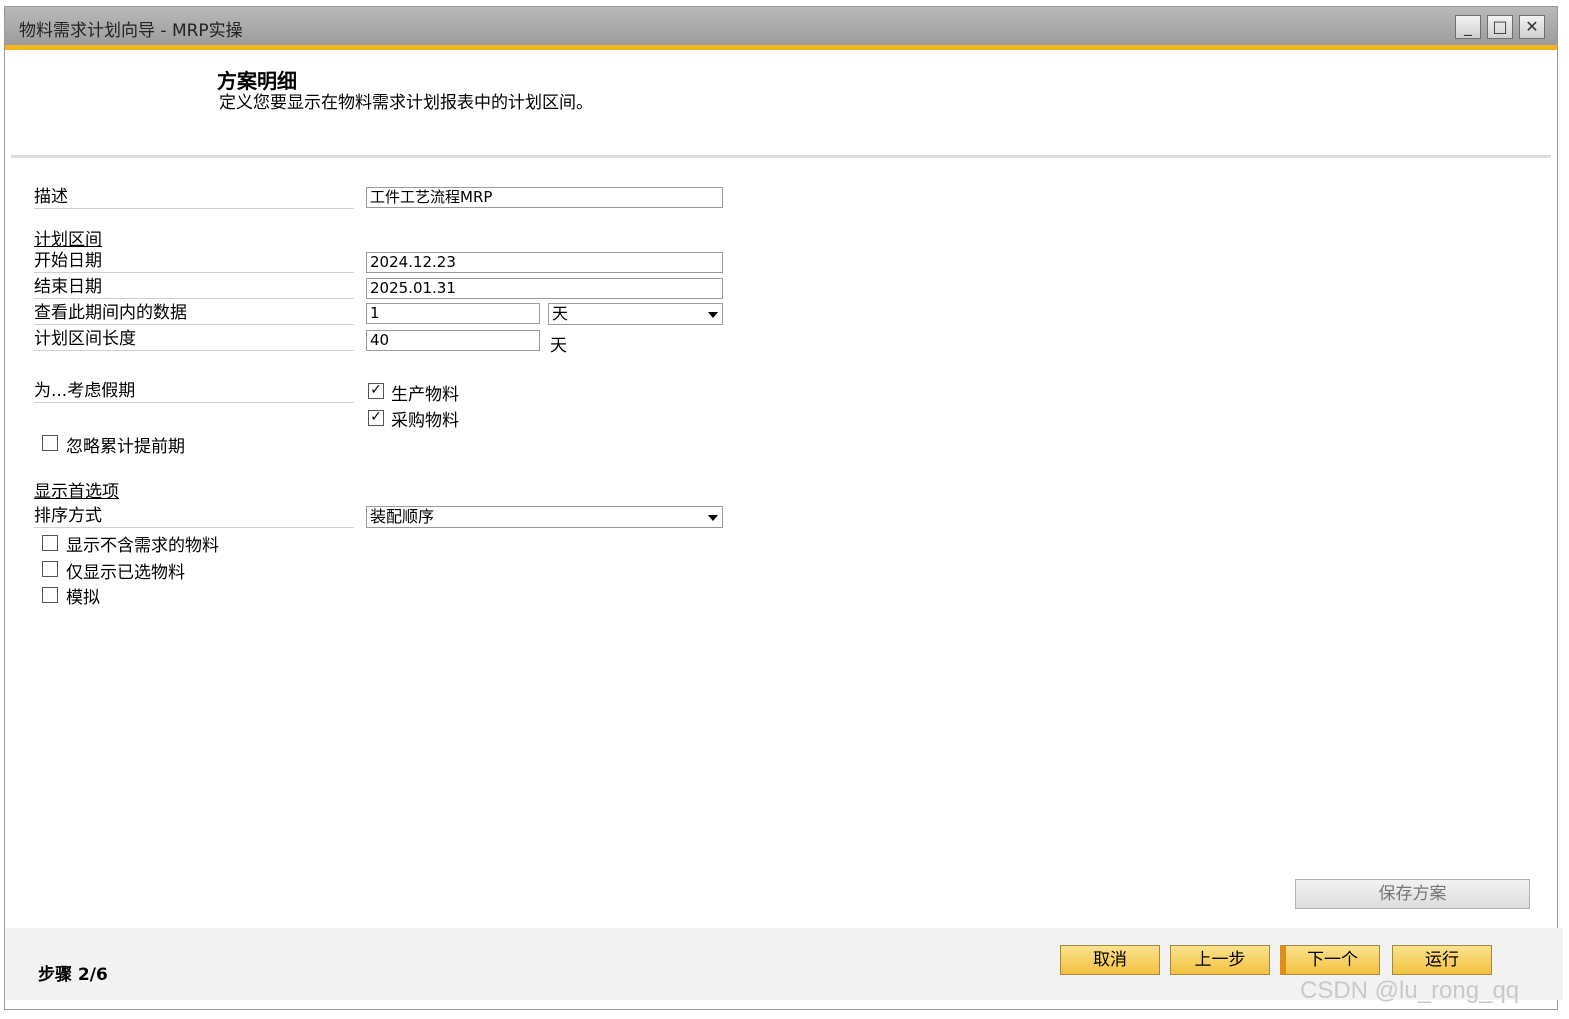 This screenshot has height=1019, width=1569. Describe the element at coordinates (544, 262) in the screenshot. I see `start-date-input: 2024.12.23` at that location.